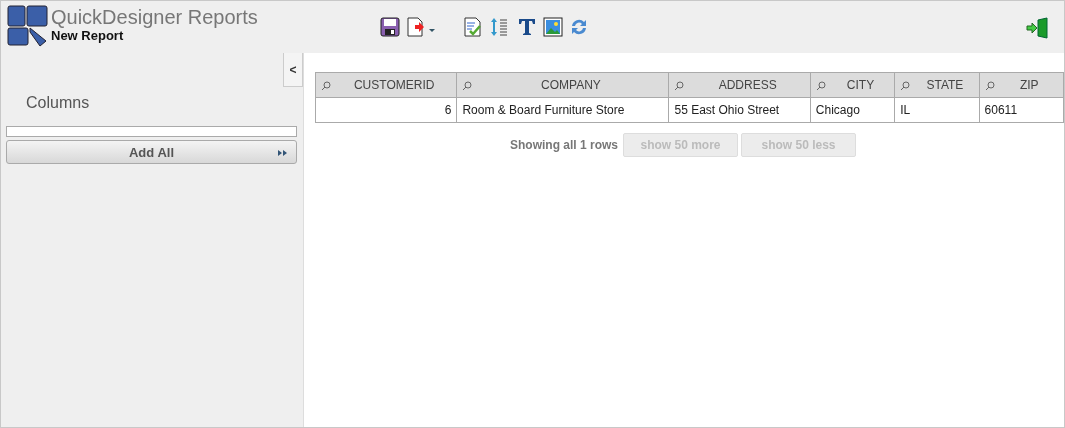 The image size is (1065, 428). I want to click on column-header: STATE, so click(937, 85).